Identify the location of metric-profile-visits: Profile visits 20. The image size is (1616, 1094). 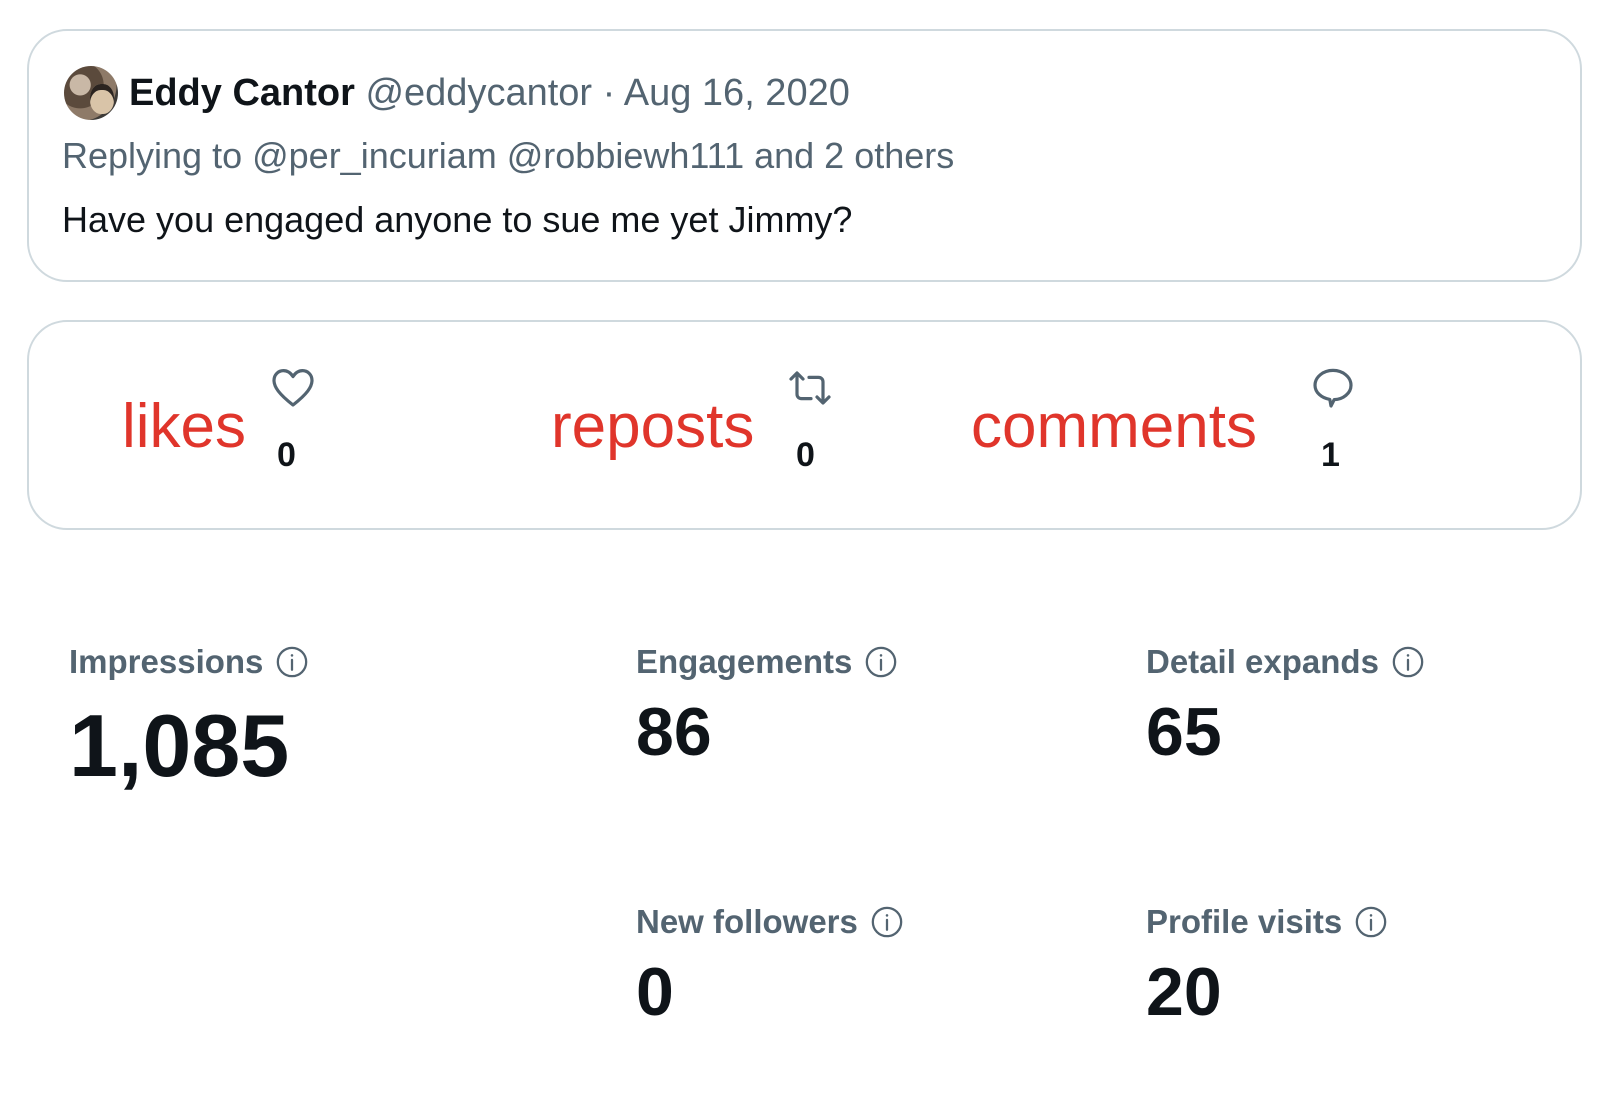
(1267, 967).